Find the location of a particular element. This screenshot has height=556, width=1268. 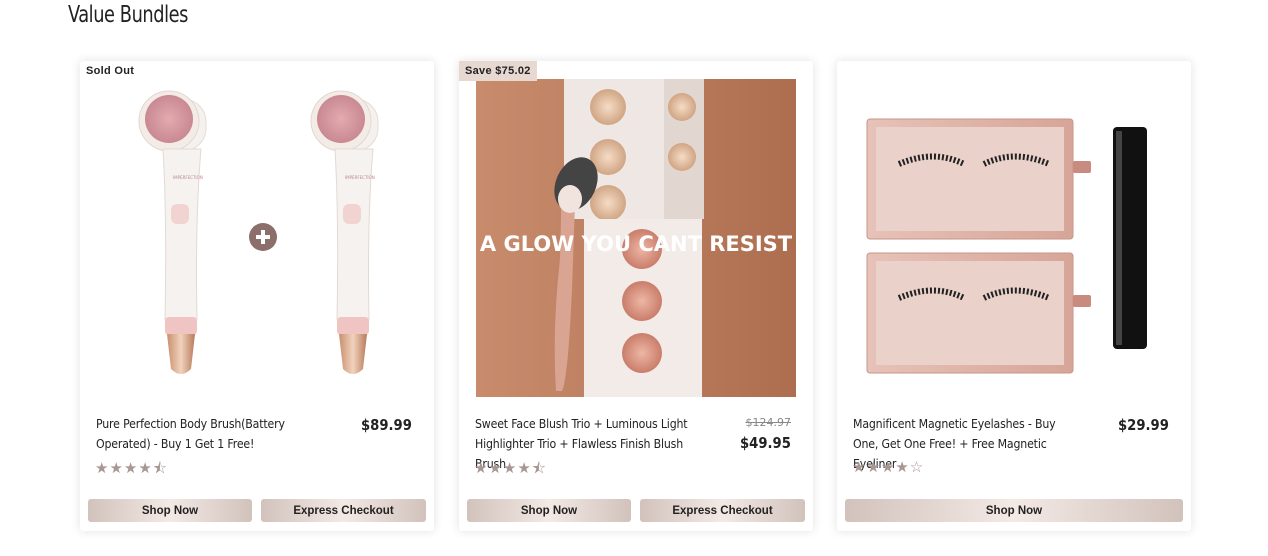

eyelash-kit-illustration is located at coordinates (1006, 246).